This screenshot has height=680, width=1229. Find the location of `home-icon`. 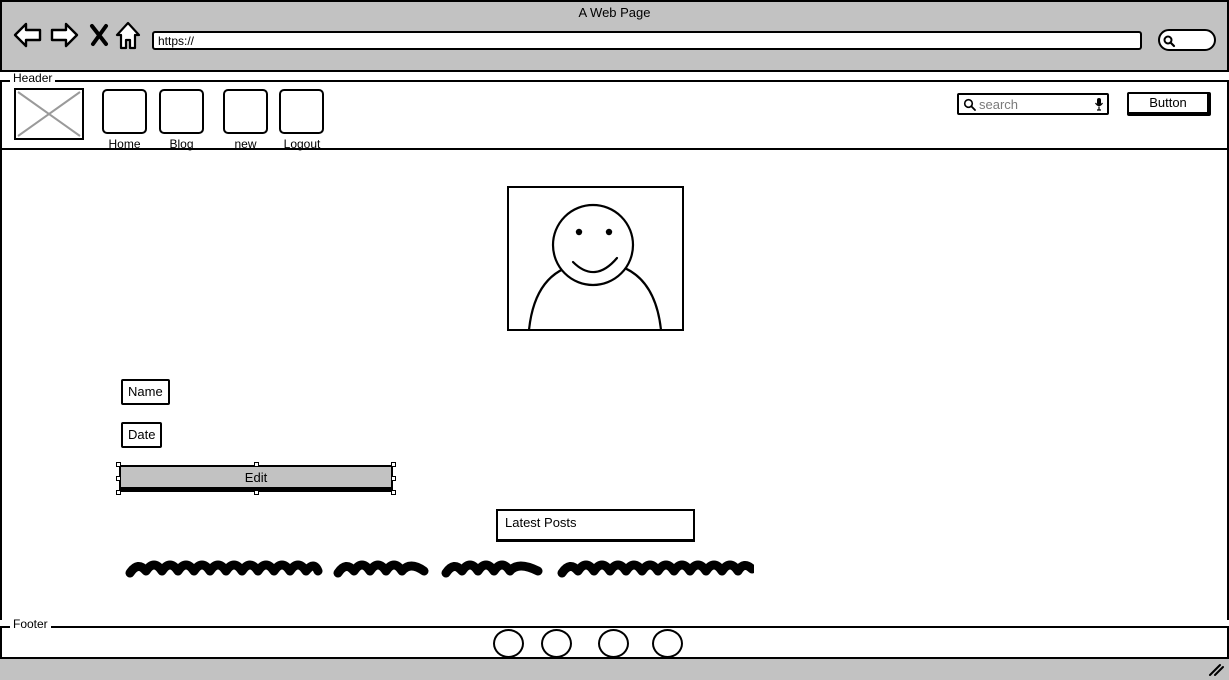

home-icon is located at coordinates (129, 35).